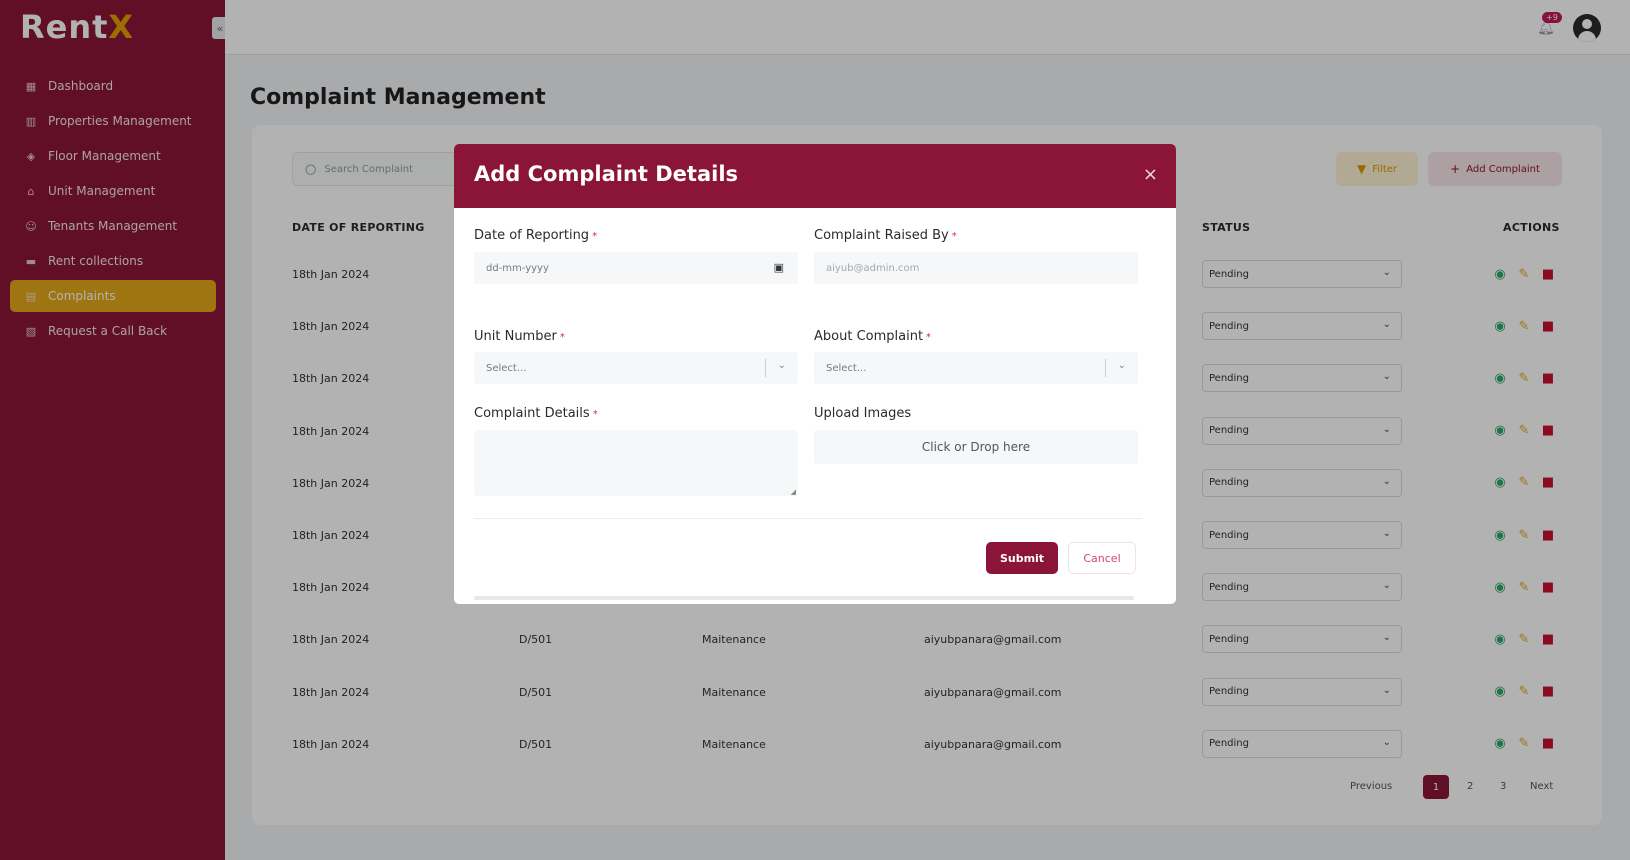 The image size is (1630, 860). Describe the element at coordinates (873, 268) in the screenshot. I see `raised-by-value: aiyub@admin.com` at that location.